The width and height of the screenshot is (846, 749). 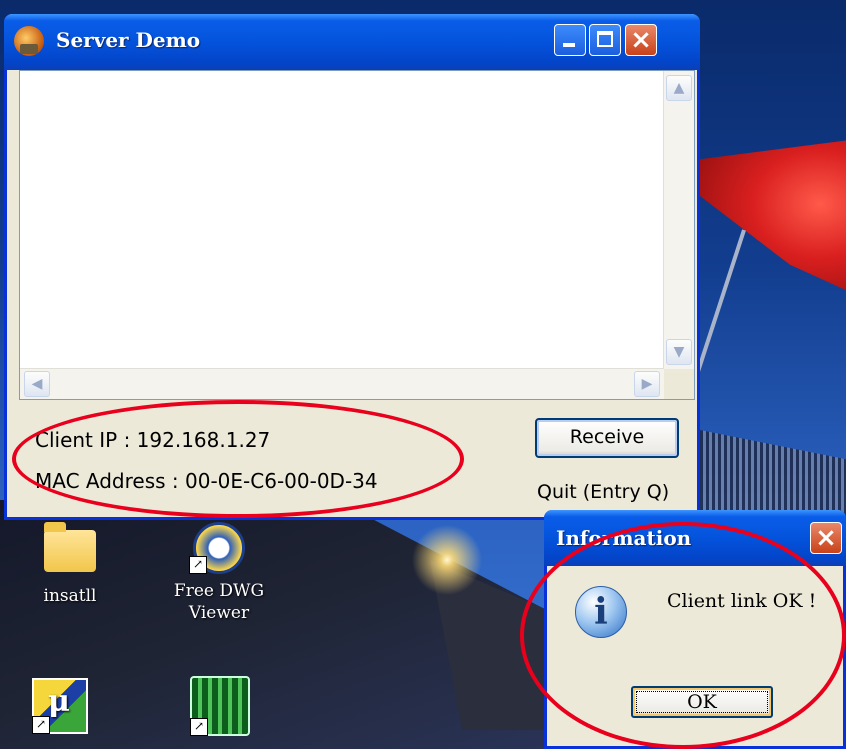 I want to click on scroll-down-button: ▼, so click(x=679, y=352).